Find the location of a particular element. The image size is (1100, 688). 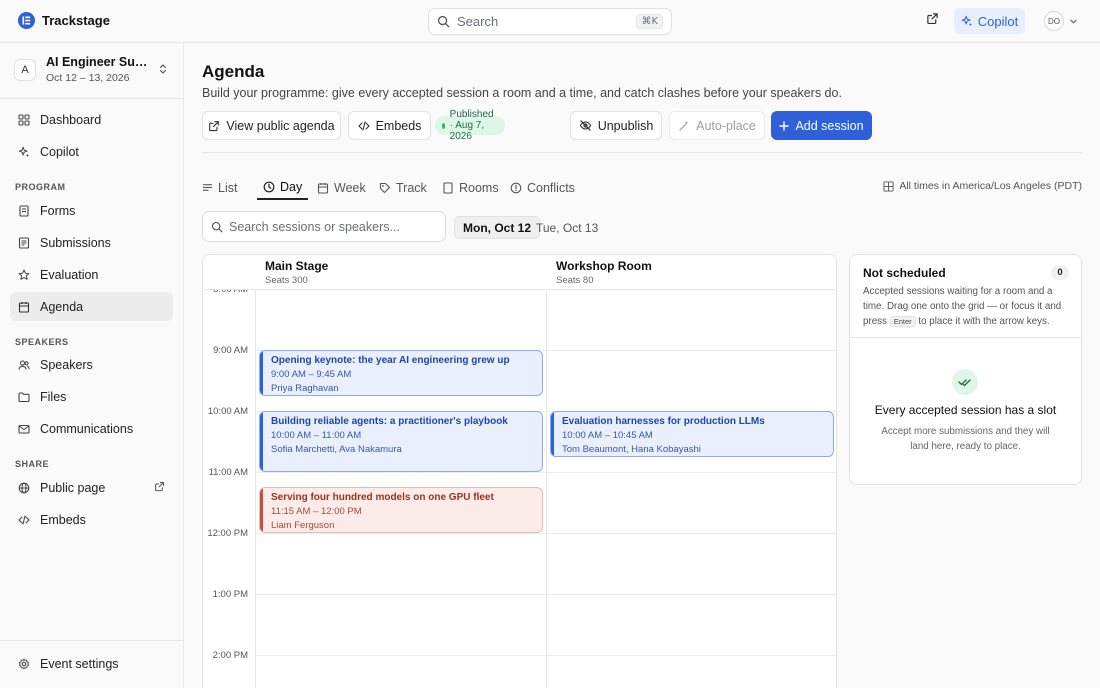

people-icon is located at coordinates (24, 364).